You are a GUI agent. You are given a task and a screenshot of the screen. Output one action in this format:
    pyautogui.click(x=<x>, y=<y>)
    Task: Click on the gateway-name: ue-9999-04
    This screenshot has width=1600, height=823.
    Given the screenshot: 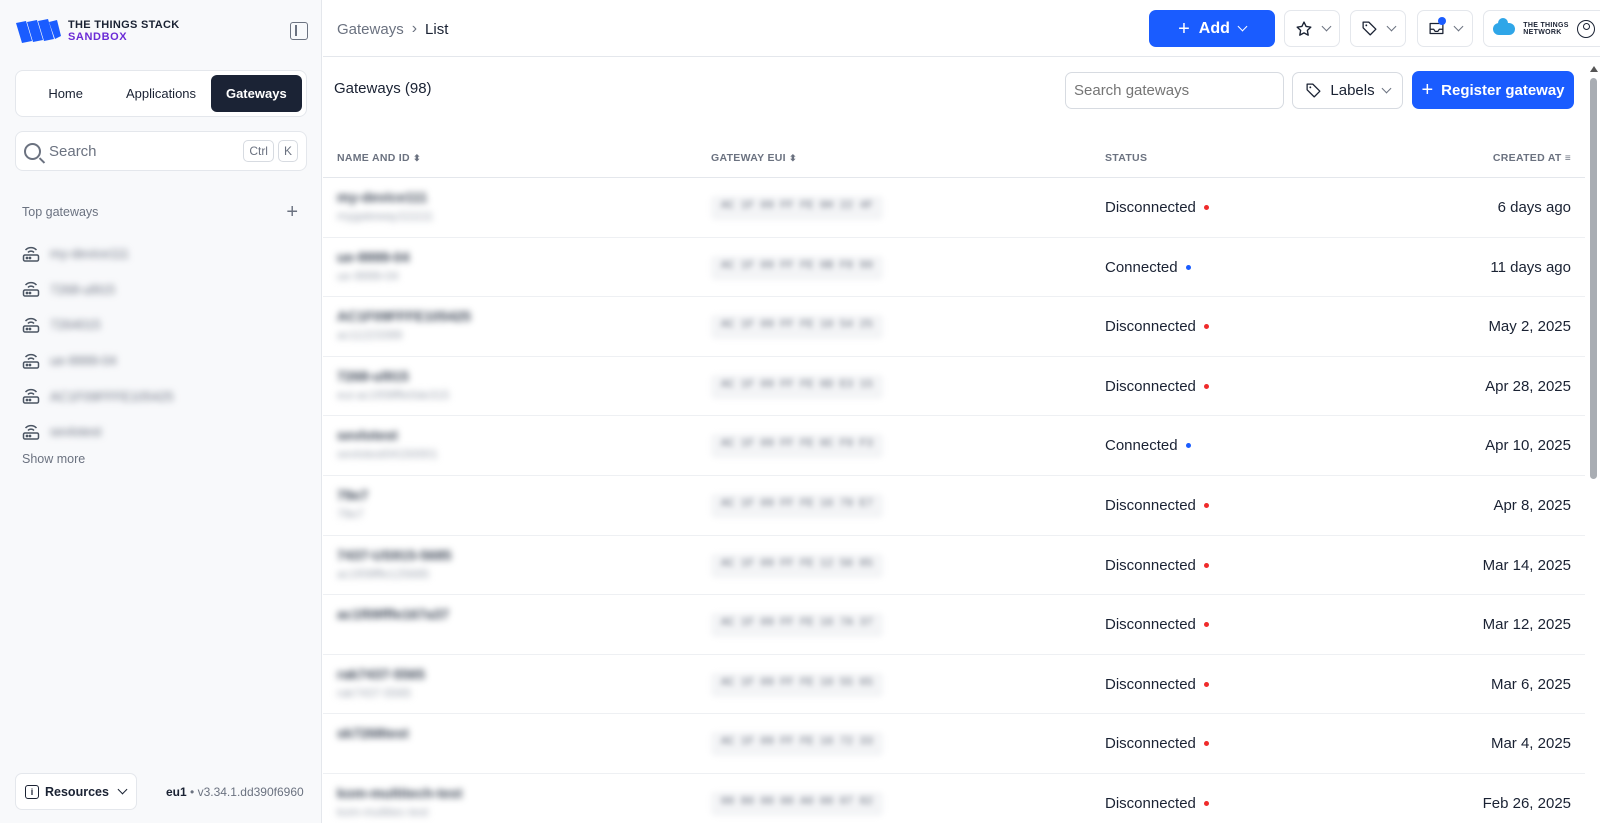 What is the action you would take?
    pyautogui.click(x=373, y=256)
    